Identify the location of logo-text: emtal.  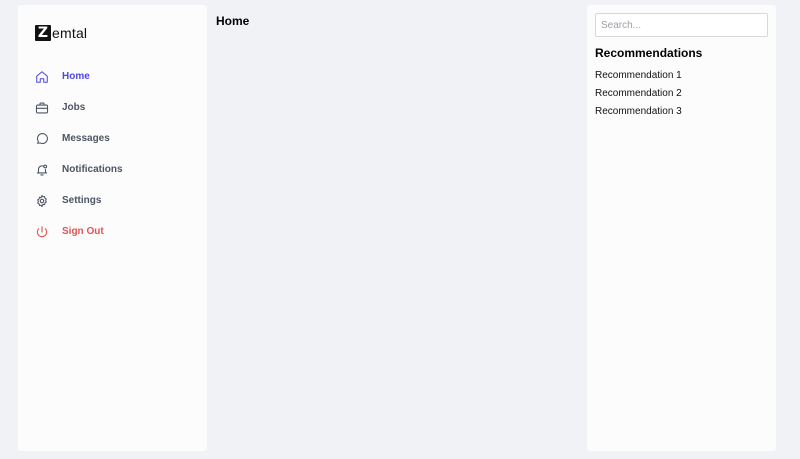
(70, 32).